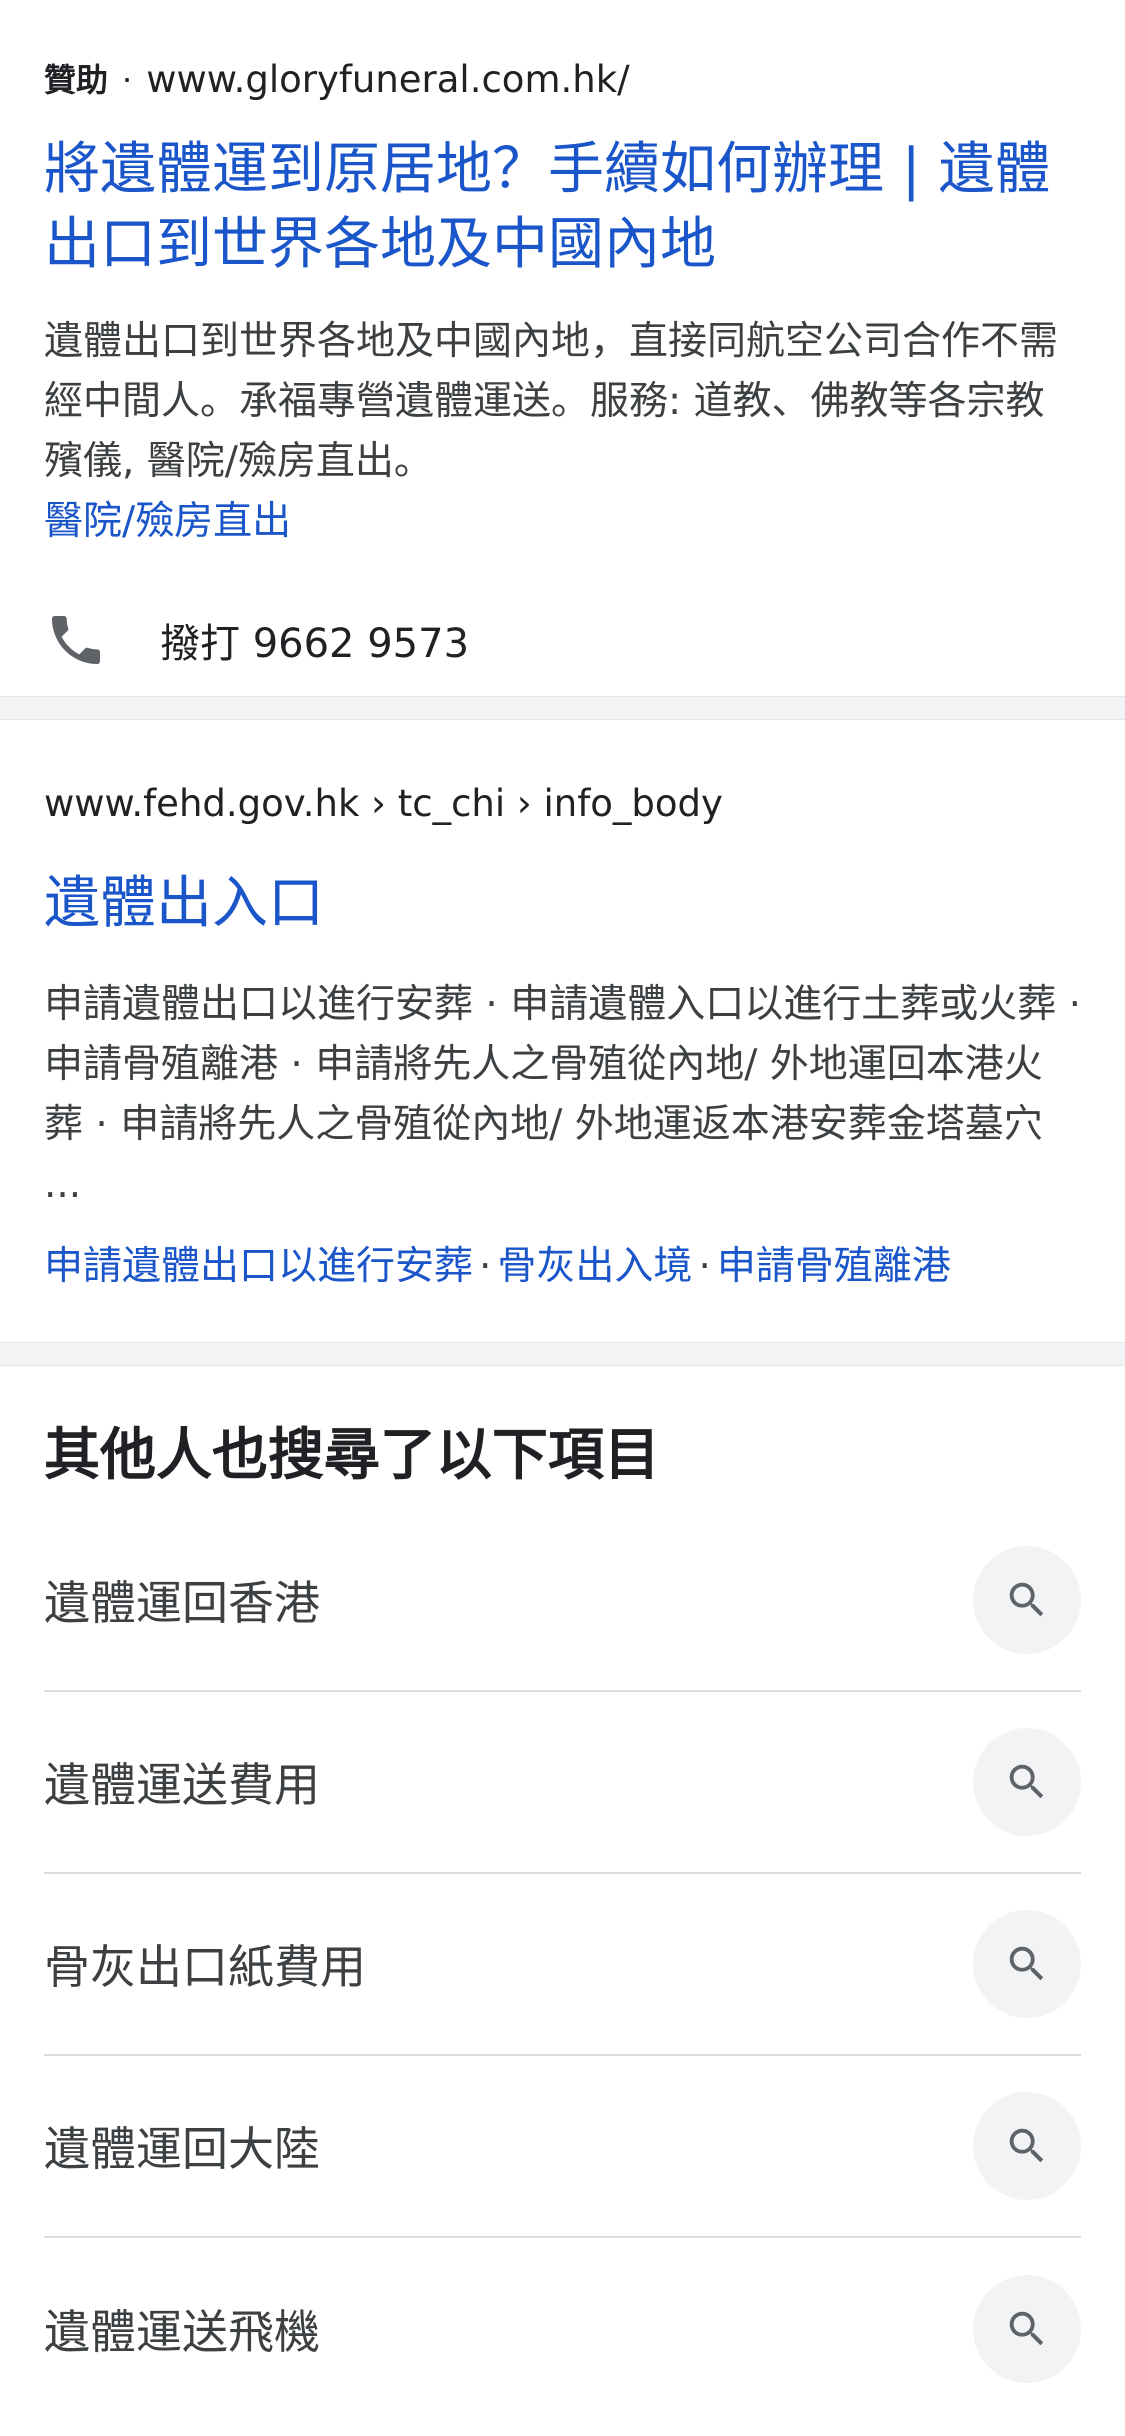 The width and height of the screenshot is (1125, 2436). What do you see at coordinates (182, 1603) in the screenshot?
I see `related-search-label: 遺體運回香港` at bounding box center [182, 1603].